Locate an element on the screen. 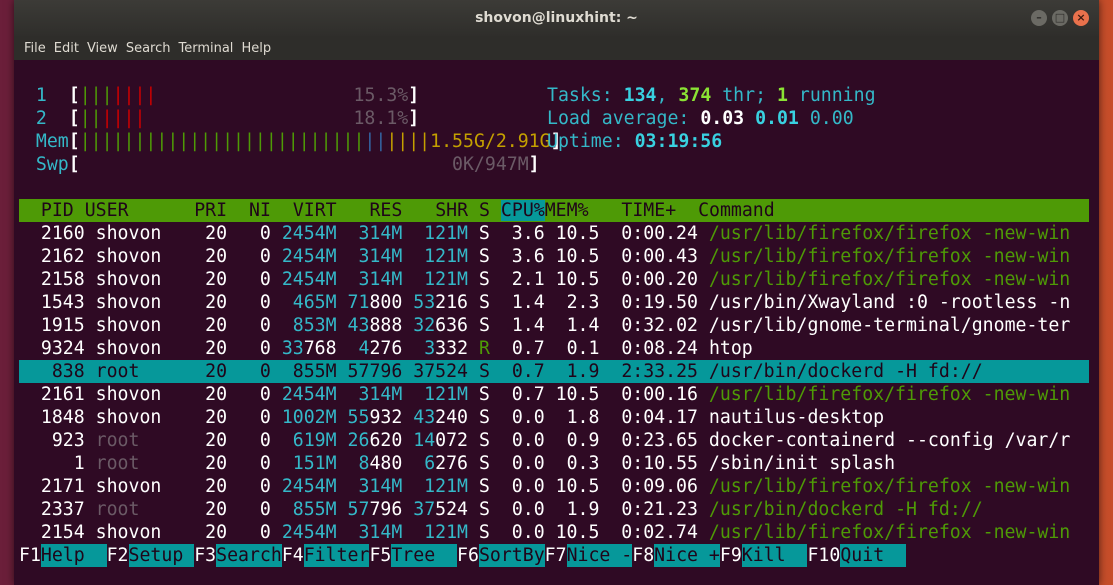  cell-virt: 855M is located at coordinates (303, 371).